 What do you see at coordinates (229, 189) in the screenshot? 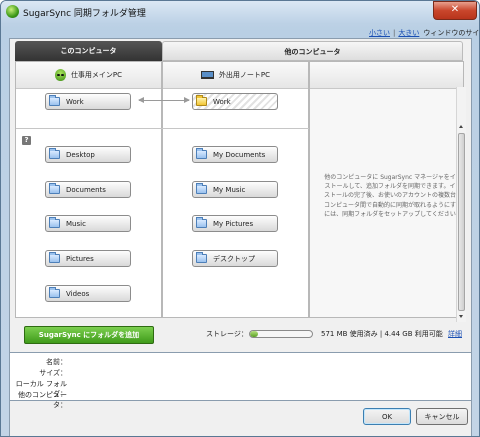
I see `folder-label: My Music` at bounding box center [229, 189].